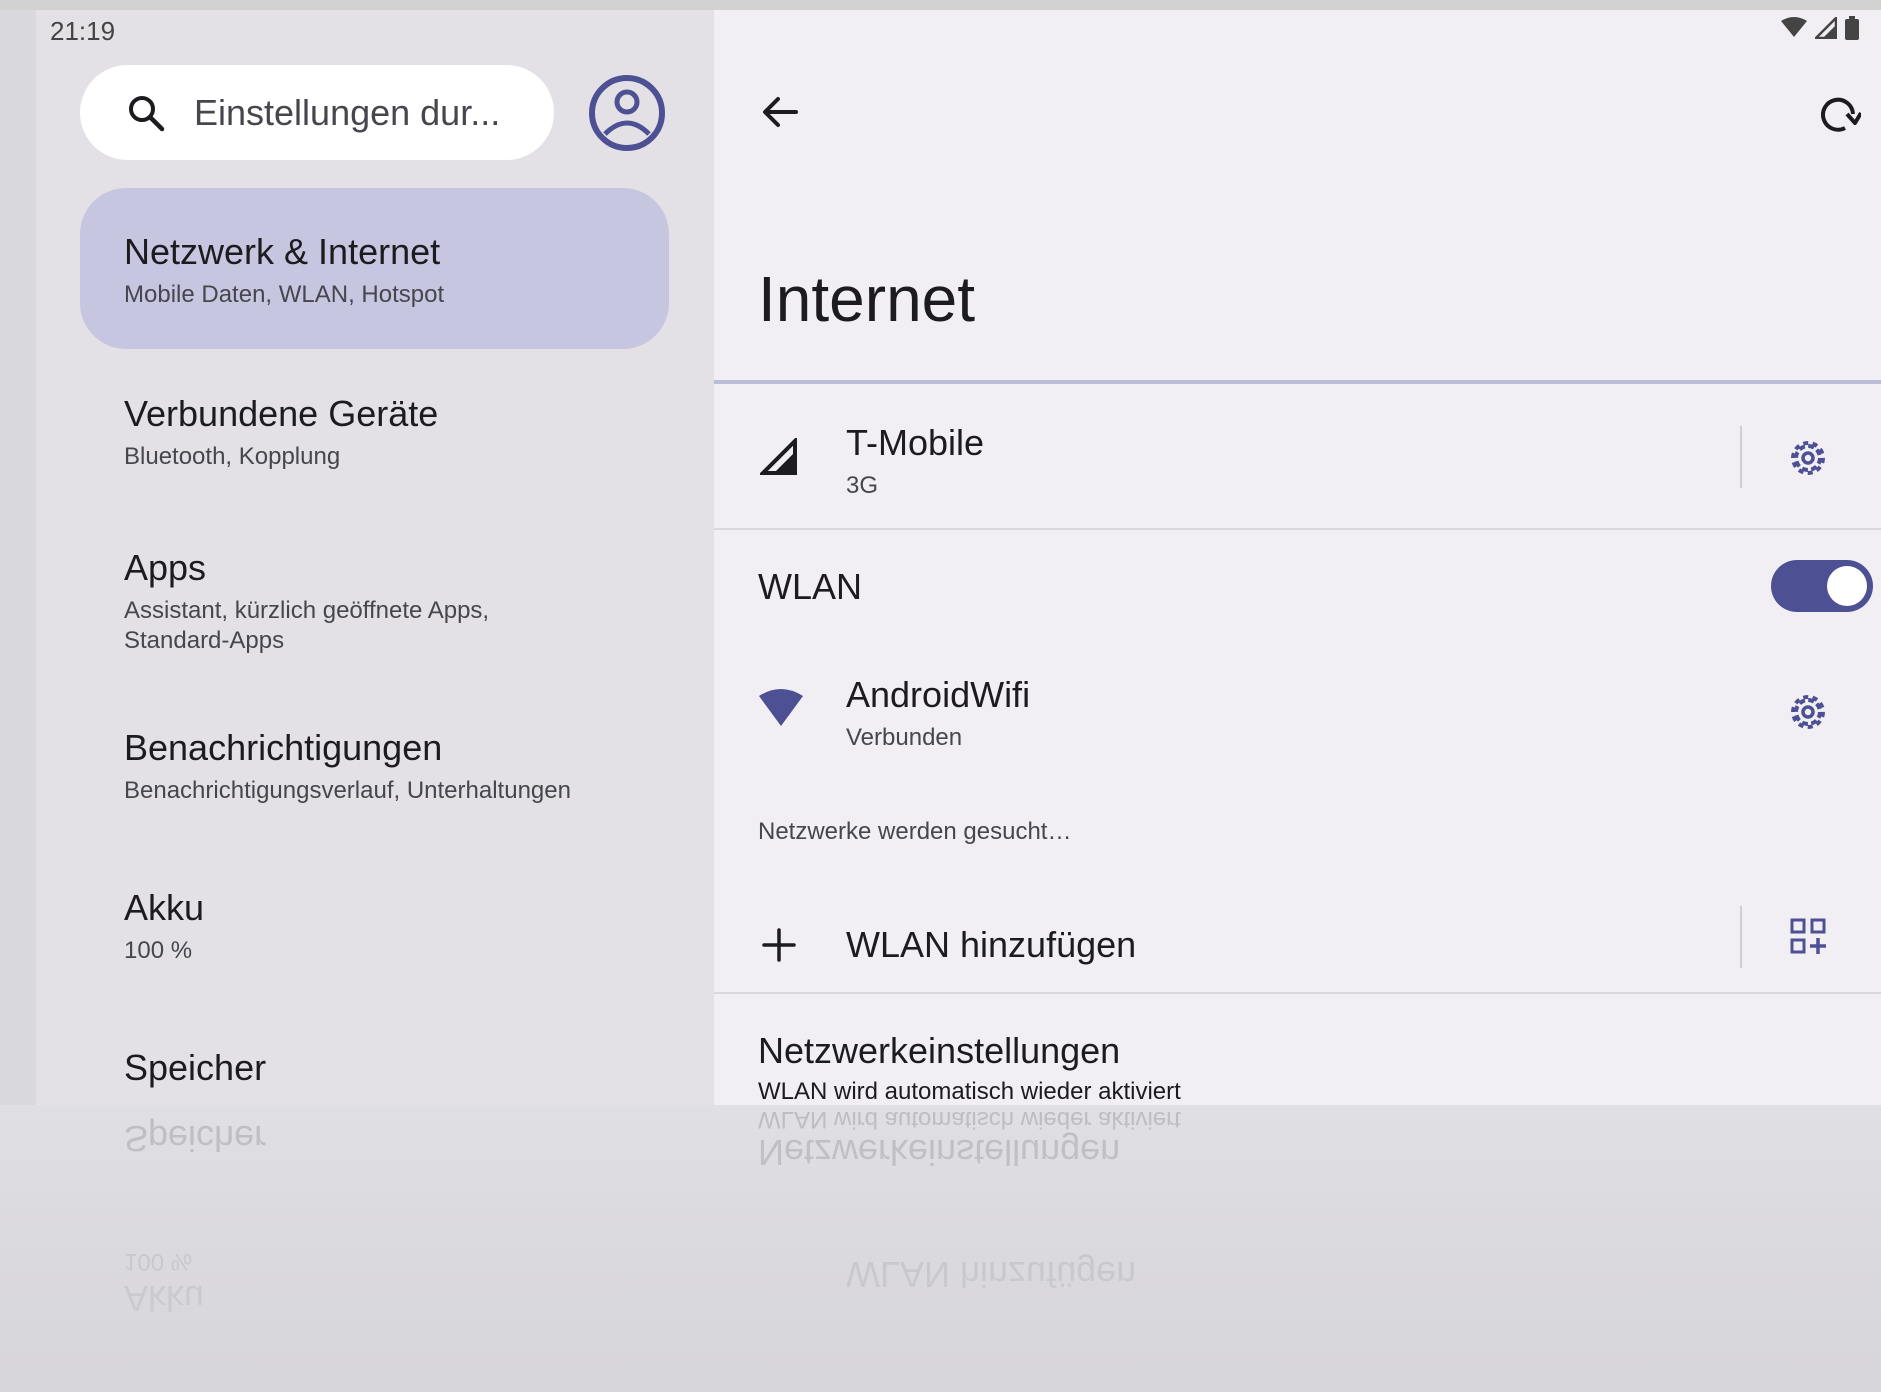  What do you see at coordinates (232, 456) in the screenshot?
I see `sidebar-item-subtitle: Bluetooth, Kopplung` at bounding box center [232, 456].